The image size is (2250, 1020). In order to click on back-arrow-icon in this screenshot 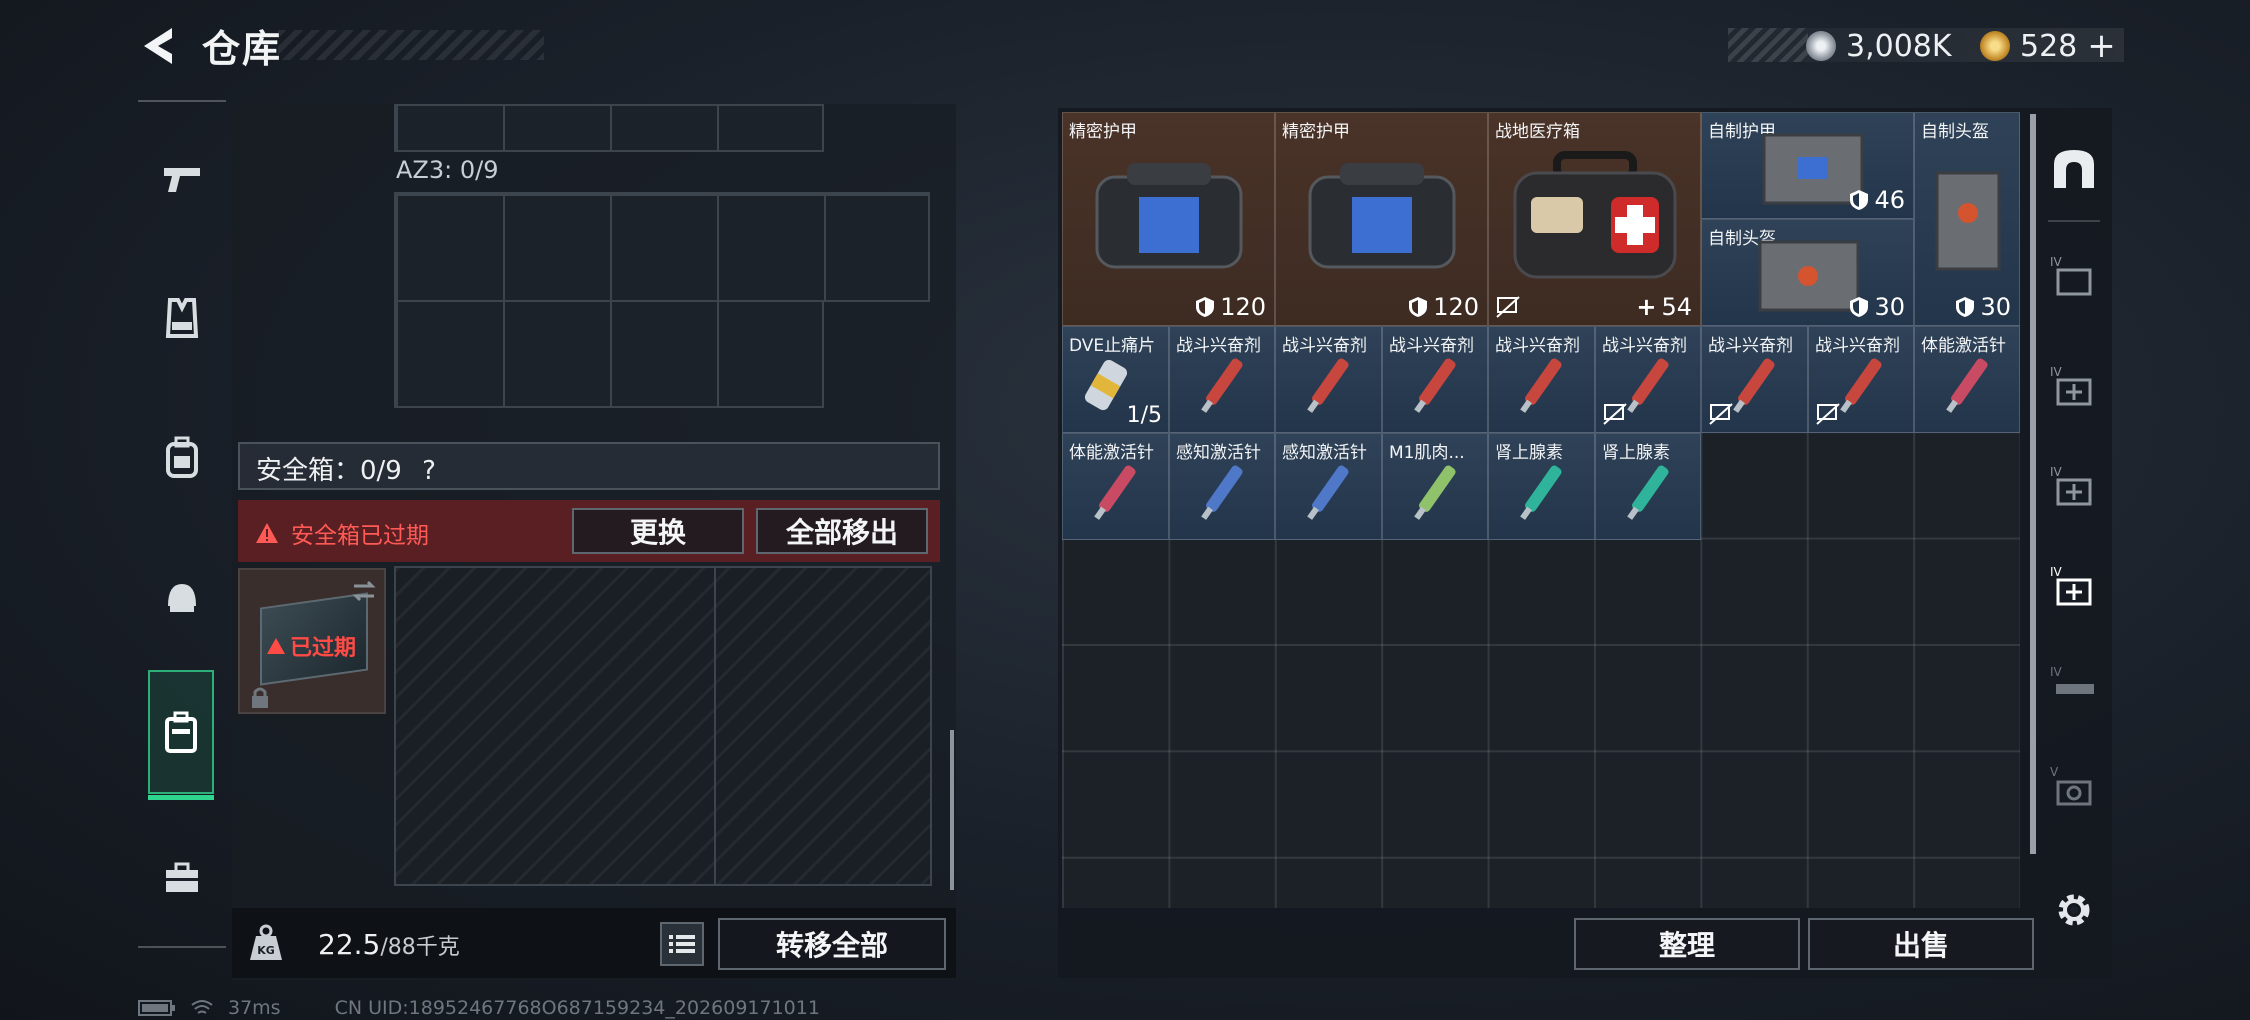, I will do `click(158, 46)`.